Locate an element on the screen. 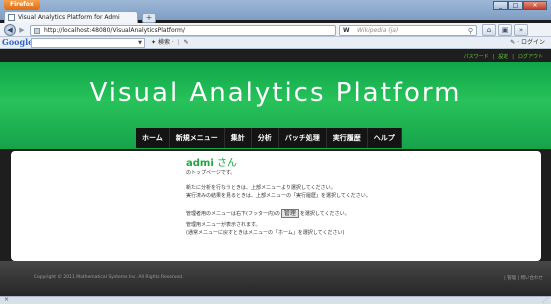  wikipedia-engine-icon: W is located at coordinates (346, 31).